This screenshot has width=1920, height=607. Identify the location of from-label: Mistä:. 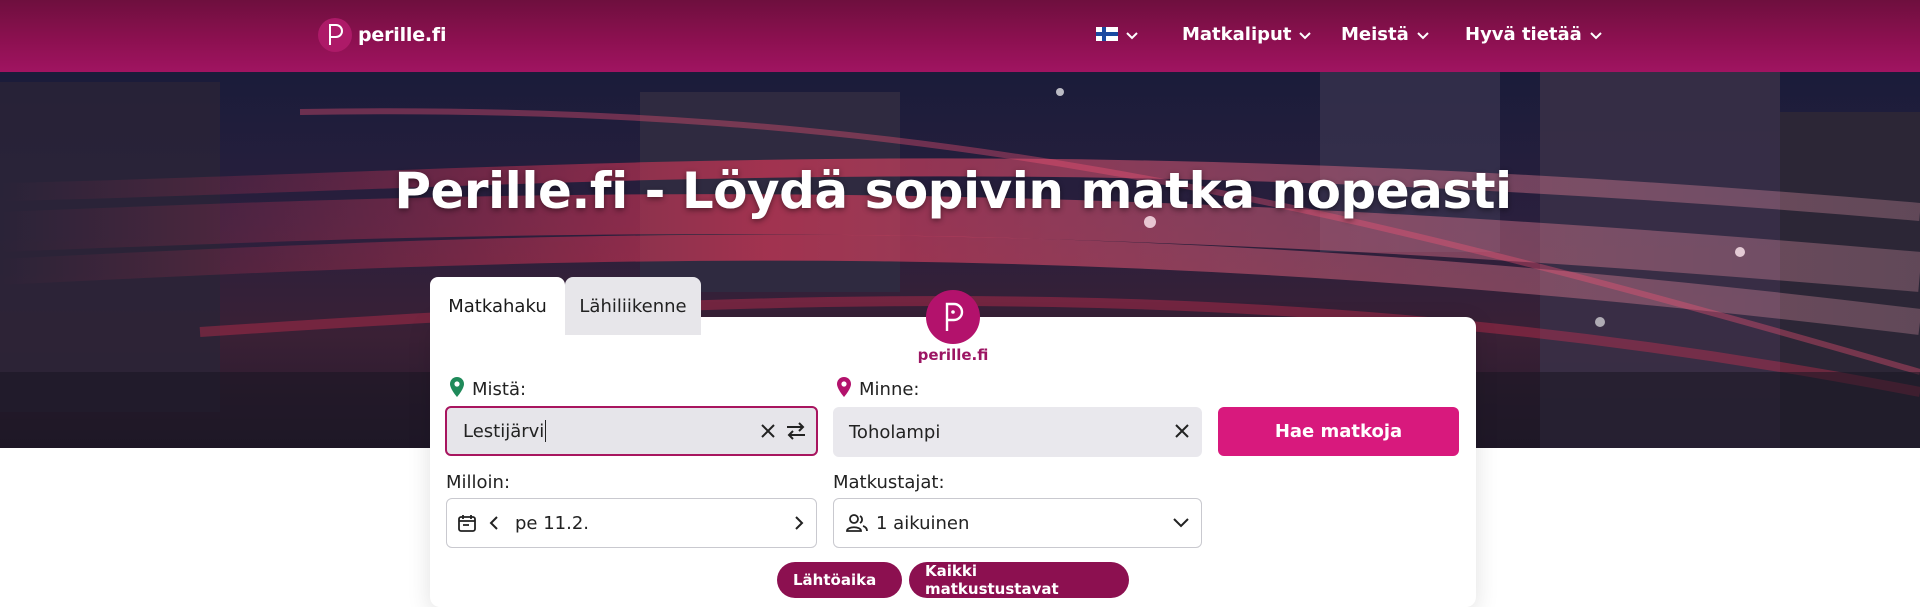
(487, 389).